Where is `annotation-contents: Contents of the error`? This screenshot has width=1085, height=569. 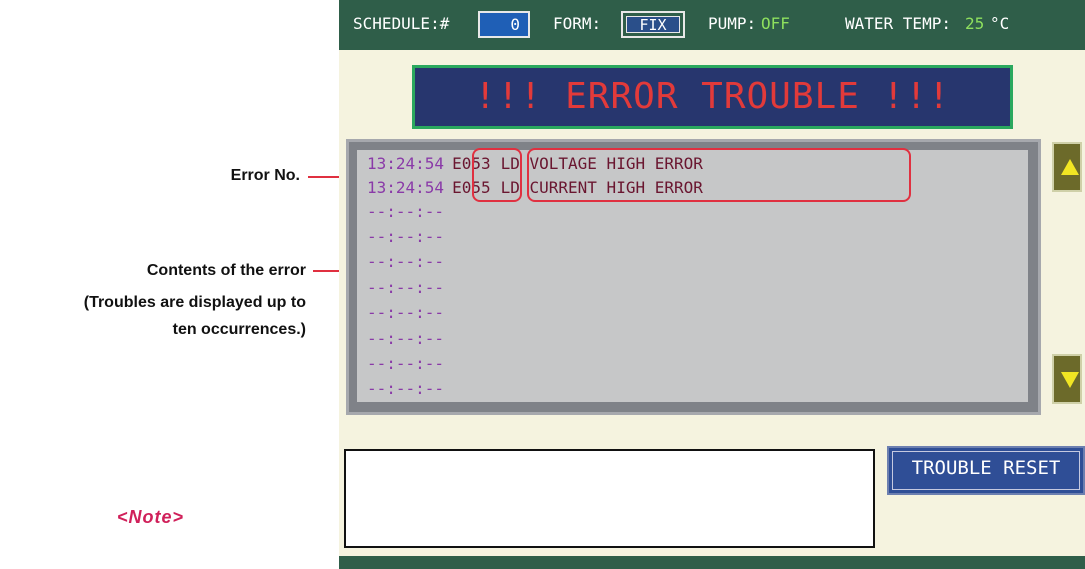 annotation-contents: Contents of the error is located at coordinates (226, 270).